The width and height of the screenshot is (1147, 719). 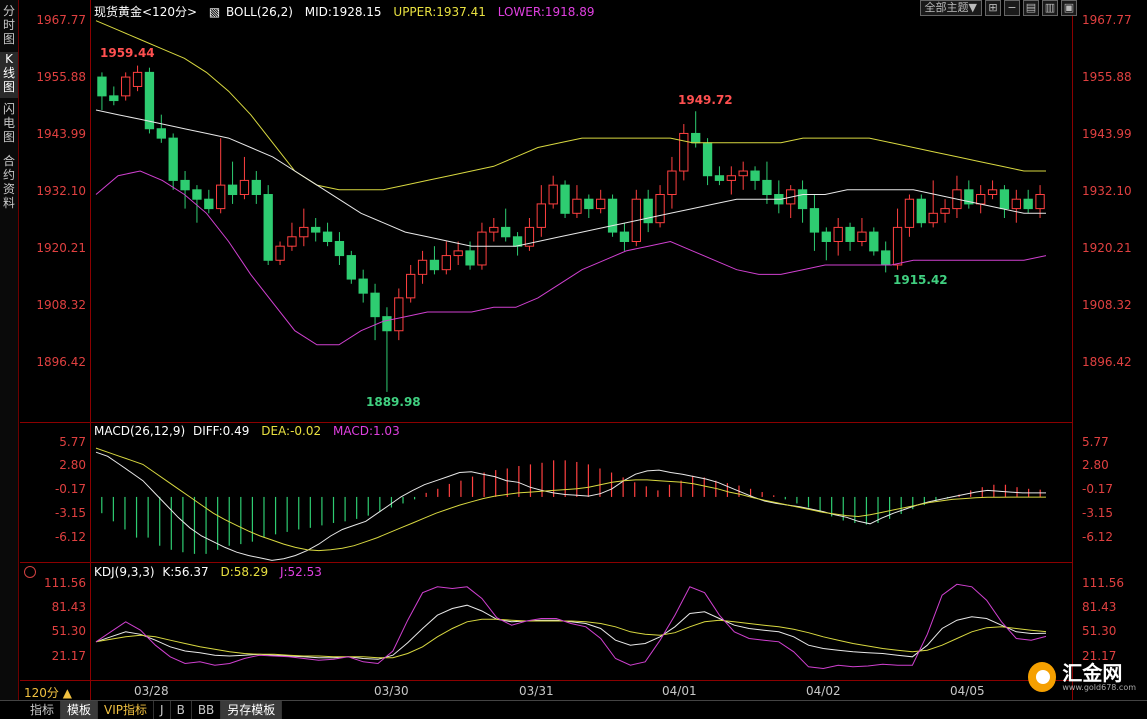 What do you see at coordinates (570, 499) in the screenshot?
I see `macd-dea-line` at bounding box center [570, 499].